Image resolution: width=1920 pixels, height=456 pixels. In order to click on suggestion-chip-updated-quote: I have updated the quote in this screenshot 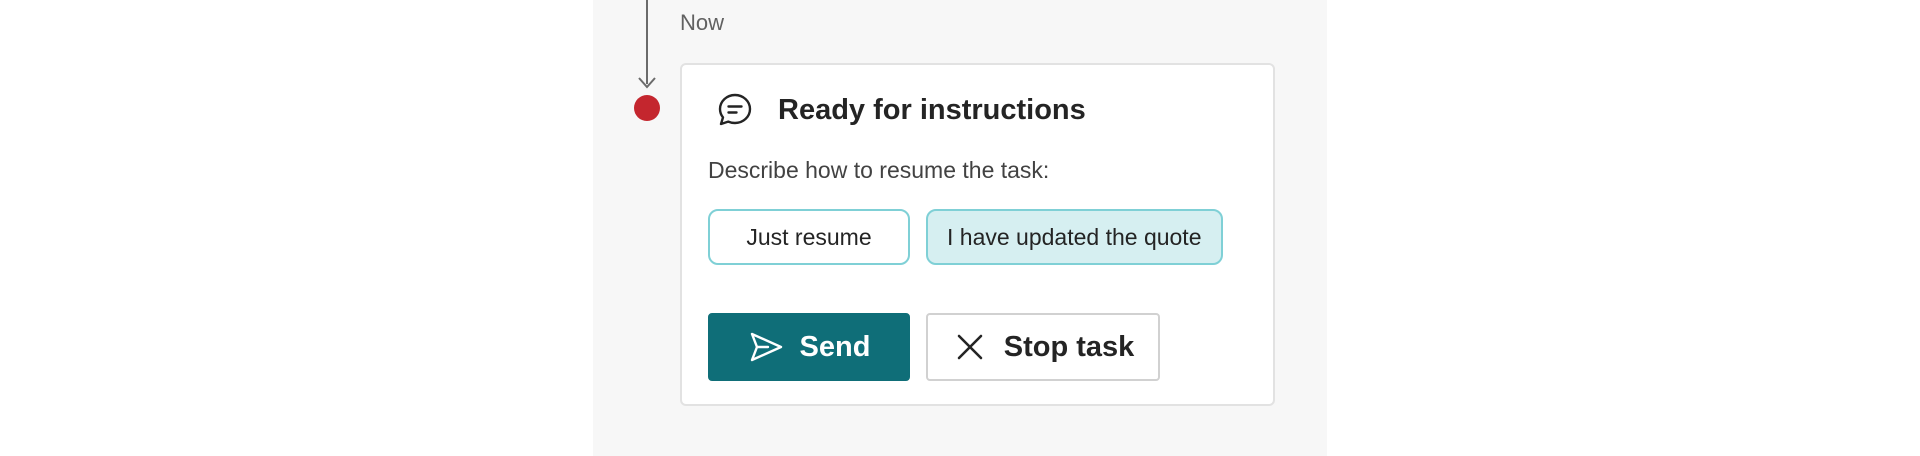, I will do `click(1074, 237)`.